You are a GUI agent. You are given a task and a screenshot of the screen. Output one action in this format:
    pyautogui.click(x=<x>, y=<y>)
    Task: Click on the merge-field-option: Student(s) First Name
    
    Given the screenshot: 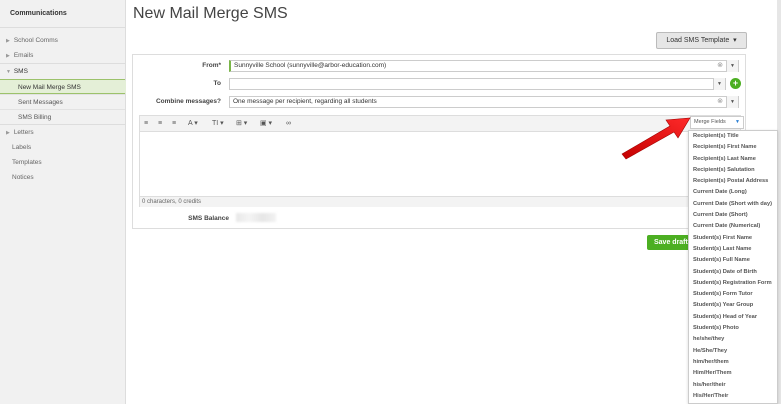 What is the action you would take?
    pyautogui.click(x=733, y=238)
    